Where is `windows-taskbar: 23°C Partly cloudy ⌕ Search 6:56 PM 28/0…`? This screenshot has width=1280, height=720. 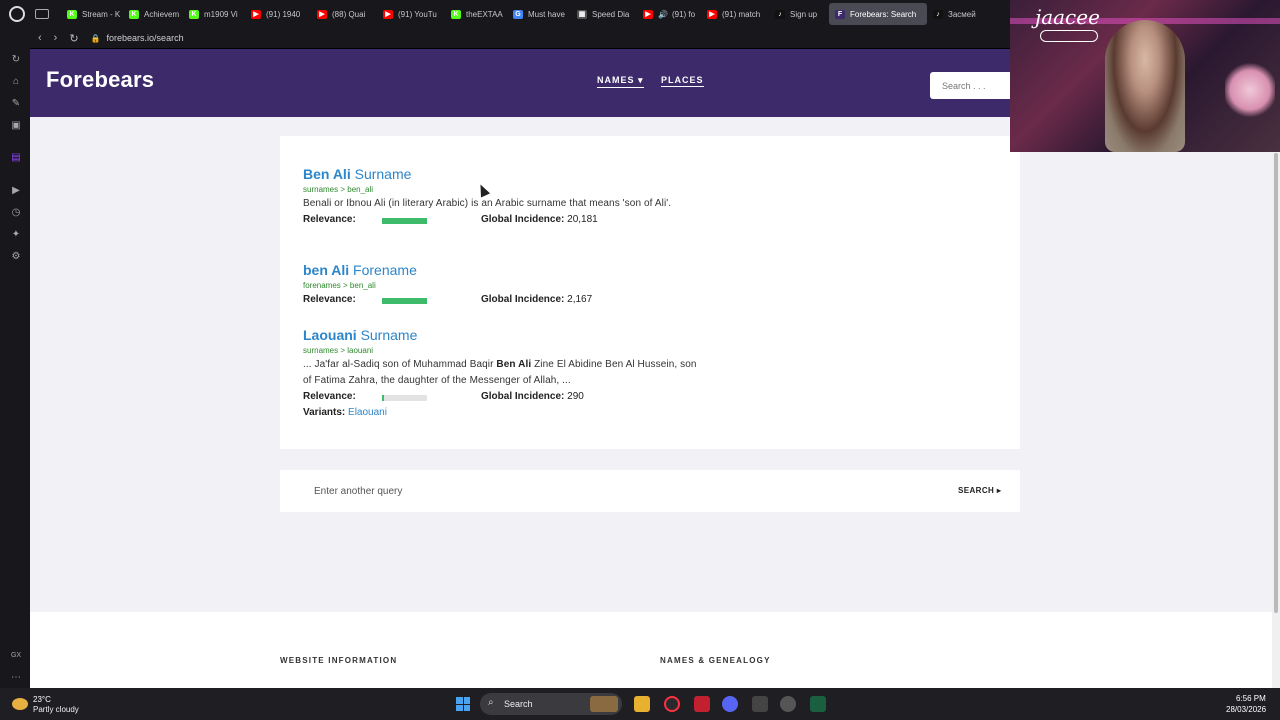 windows-taskbar: 23°C Partly cloudy ⌕ Search 6:56 PM 28/0… is located at coordinates (640, 704).